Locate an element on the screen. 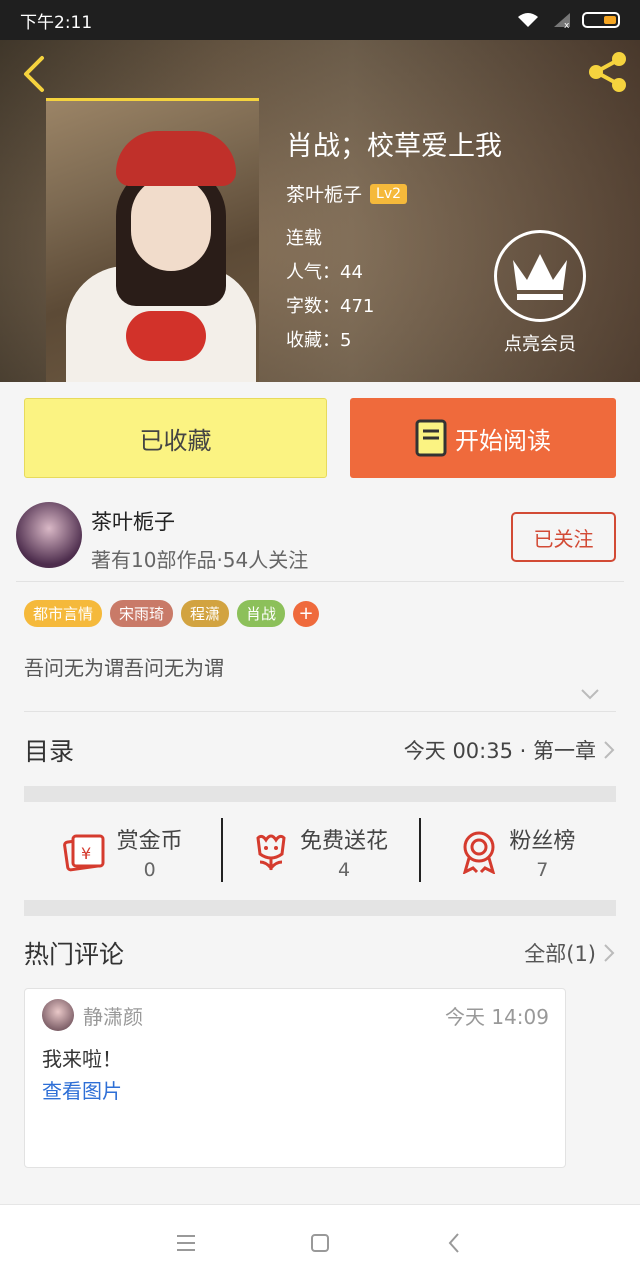 This screenshot has width=640, height=1280. stat-label: 赏金币 is located at coordinates (149, 841).